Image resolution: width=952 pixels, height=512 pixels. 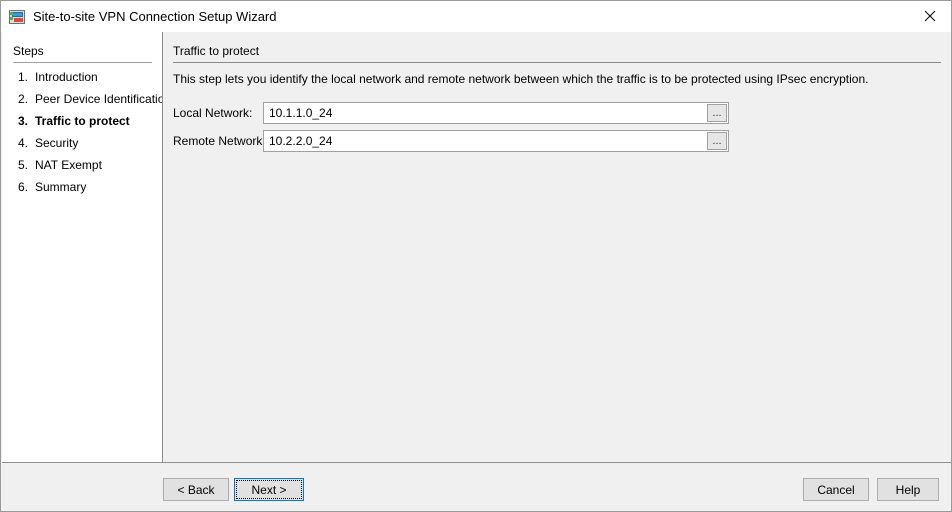 What do you see at coordinates (155, 16) in the screenshot?
I see `window-title: Site-to-site VPN Connection Setup Wizard` at bounding box center [155, 16].